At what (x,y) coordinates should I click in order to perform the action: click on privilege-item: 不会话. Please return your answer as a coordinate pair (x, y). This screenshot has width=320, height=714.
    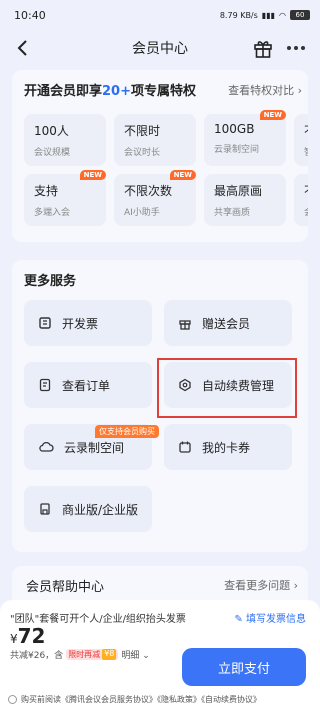
    Looking at the image, I should click on (301, 200).